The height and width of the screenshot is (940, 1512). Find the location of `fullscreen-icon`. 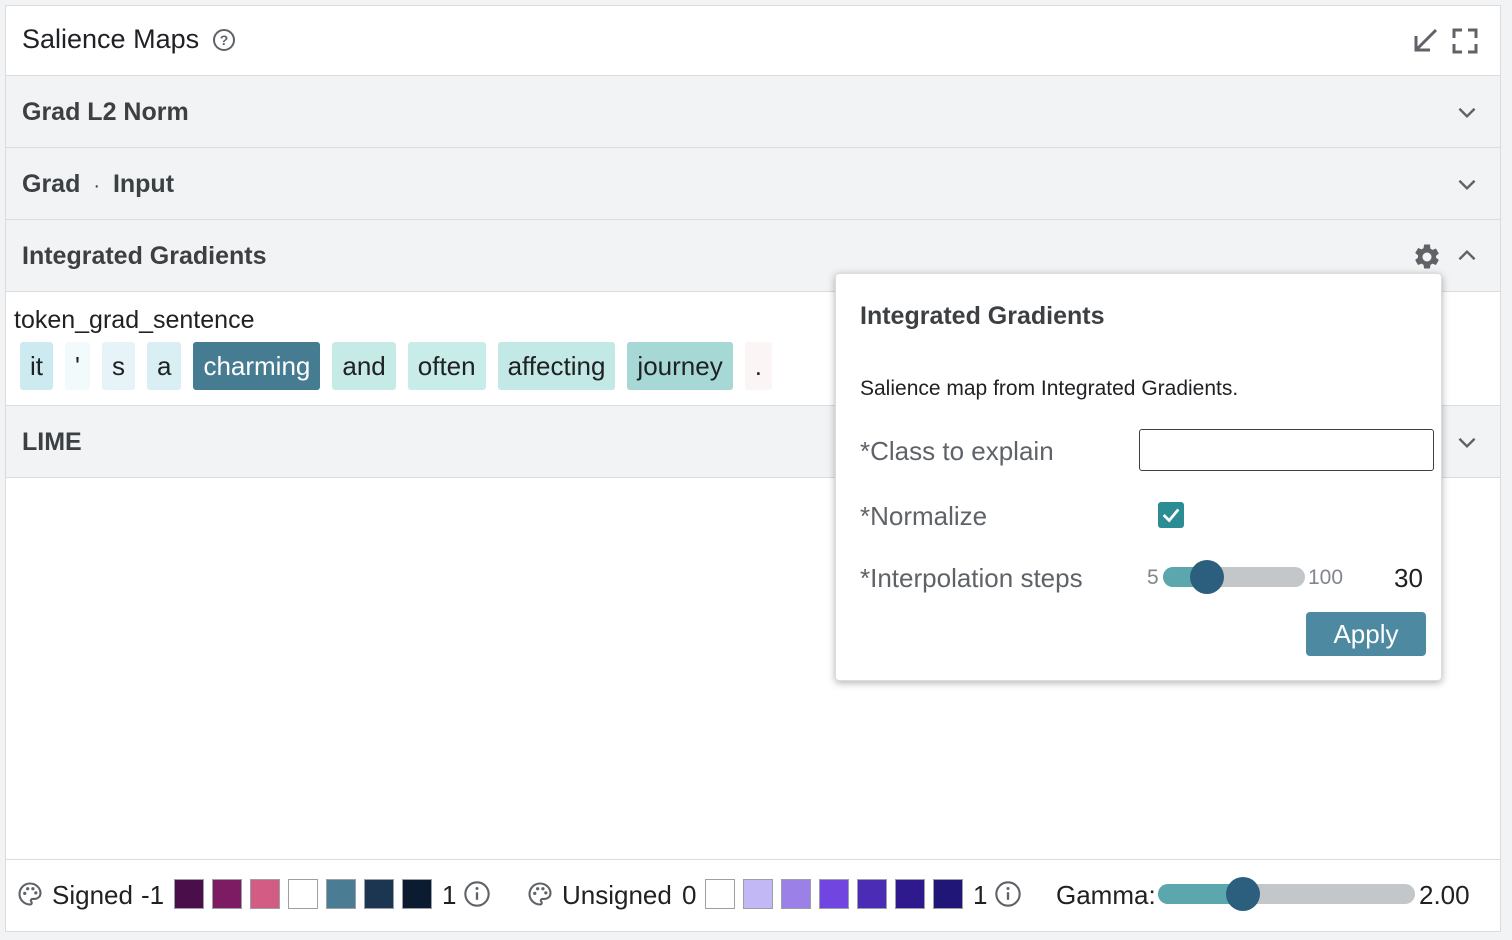

fullscreen-icon is located at coordinates (1465, 41).